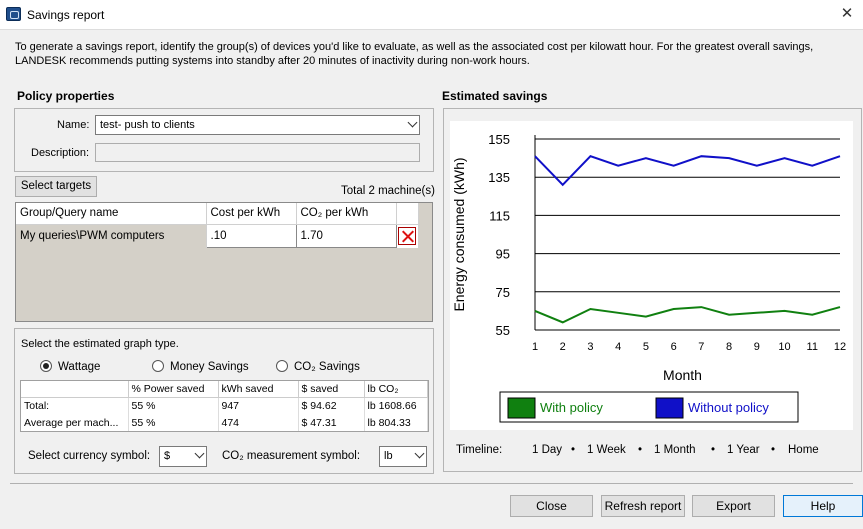  What do you see at coordinates (701, 347) in the screenshot?
I see `x-tick-label: 7` at bounding box center [701, 347].